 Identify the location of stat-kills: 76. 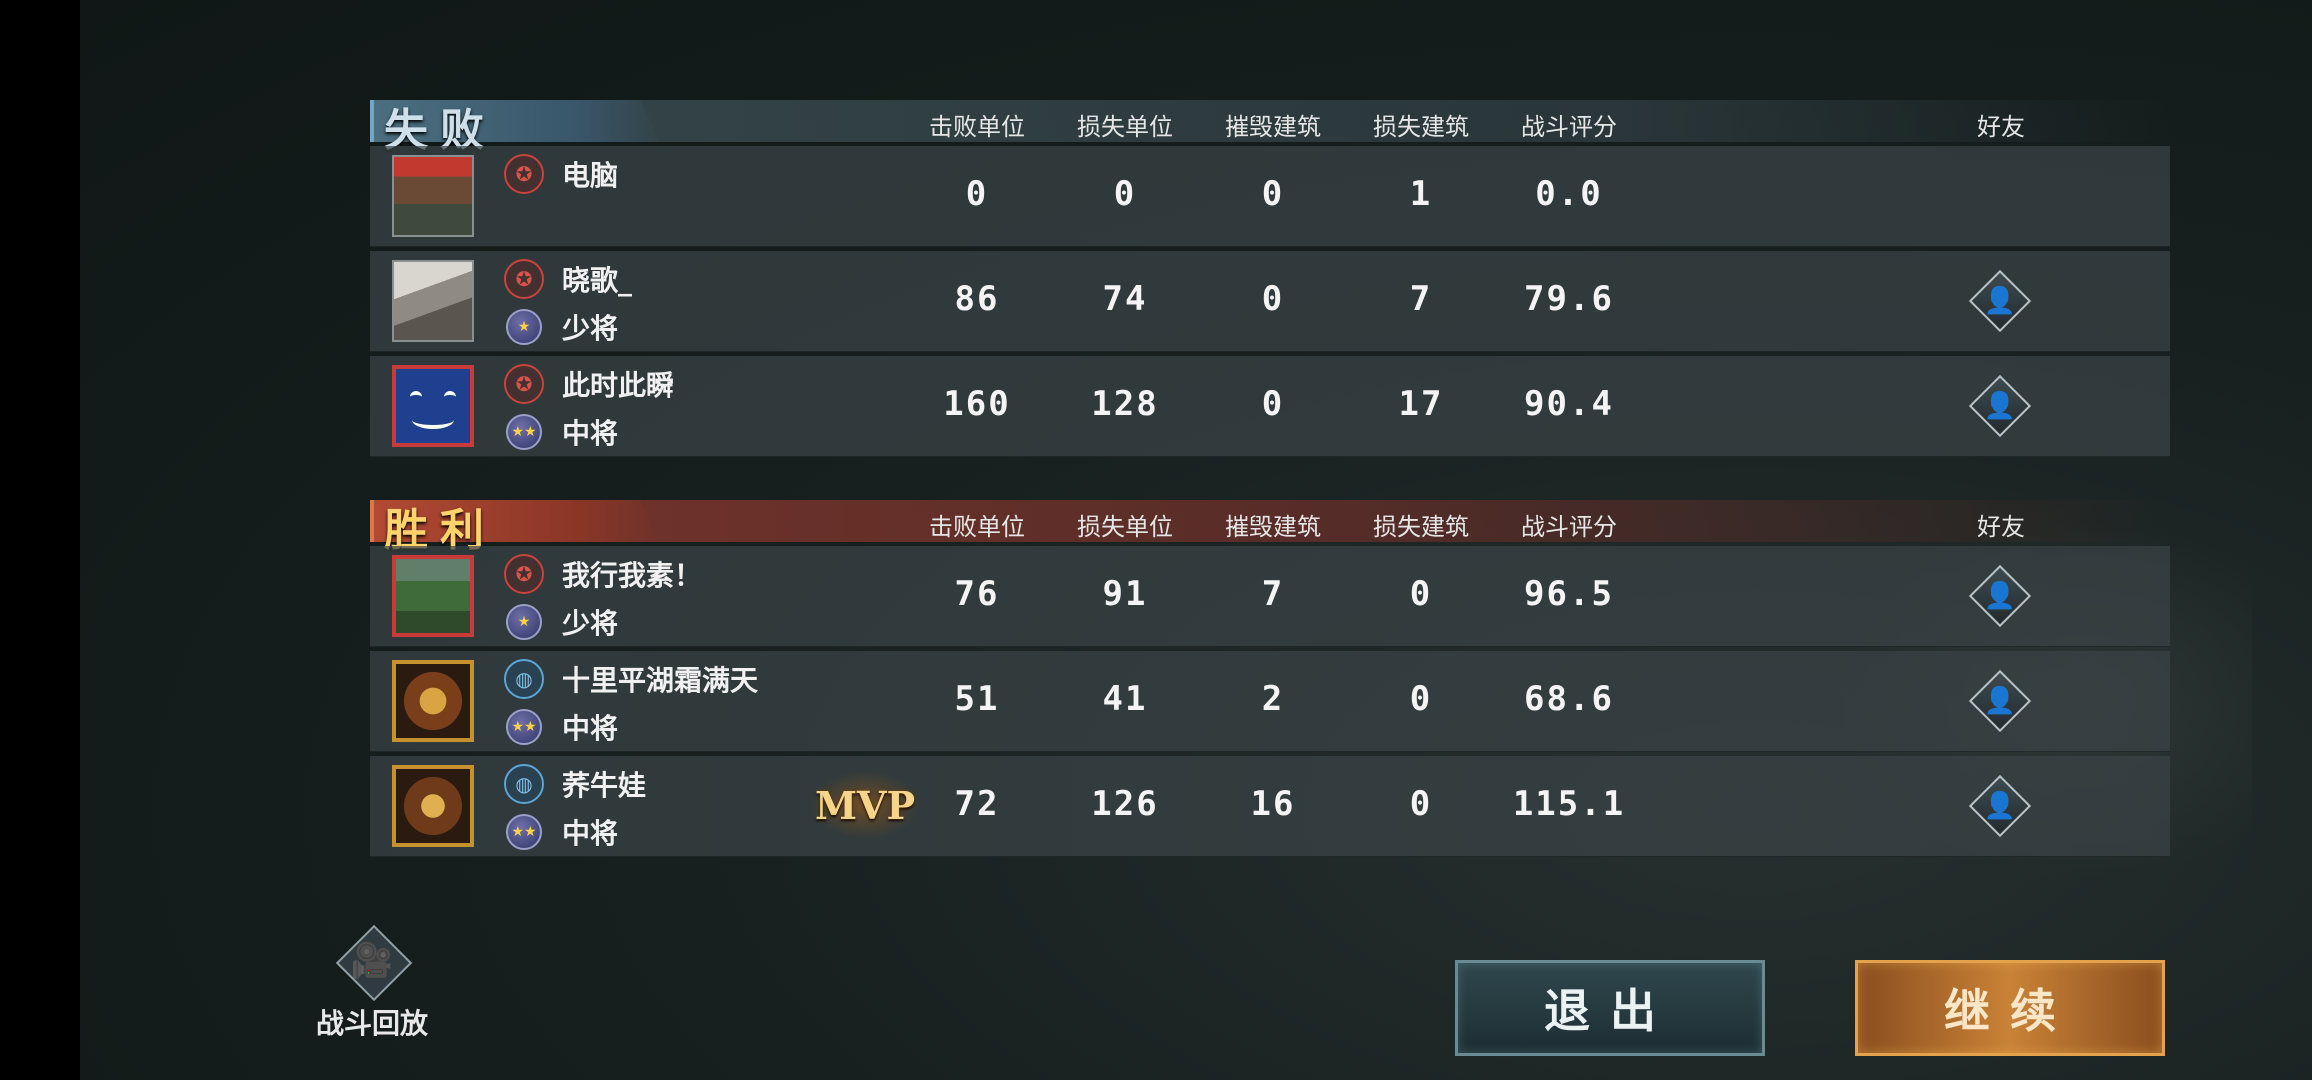
(977, 594).